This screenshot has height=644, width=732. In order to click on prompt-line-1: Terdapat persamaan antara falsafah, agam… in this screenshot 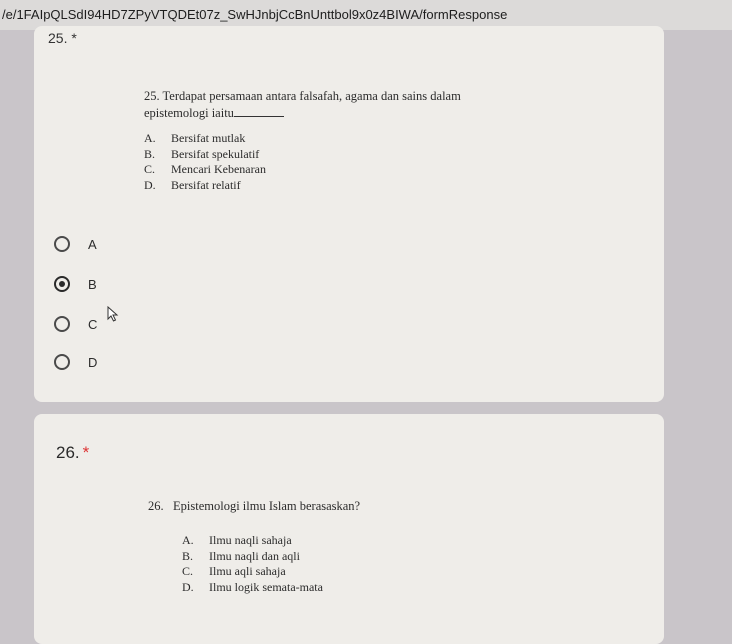, I will do `click(311, 96)`.